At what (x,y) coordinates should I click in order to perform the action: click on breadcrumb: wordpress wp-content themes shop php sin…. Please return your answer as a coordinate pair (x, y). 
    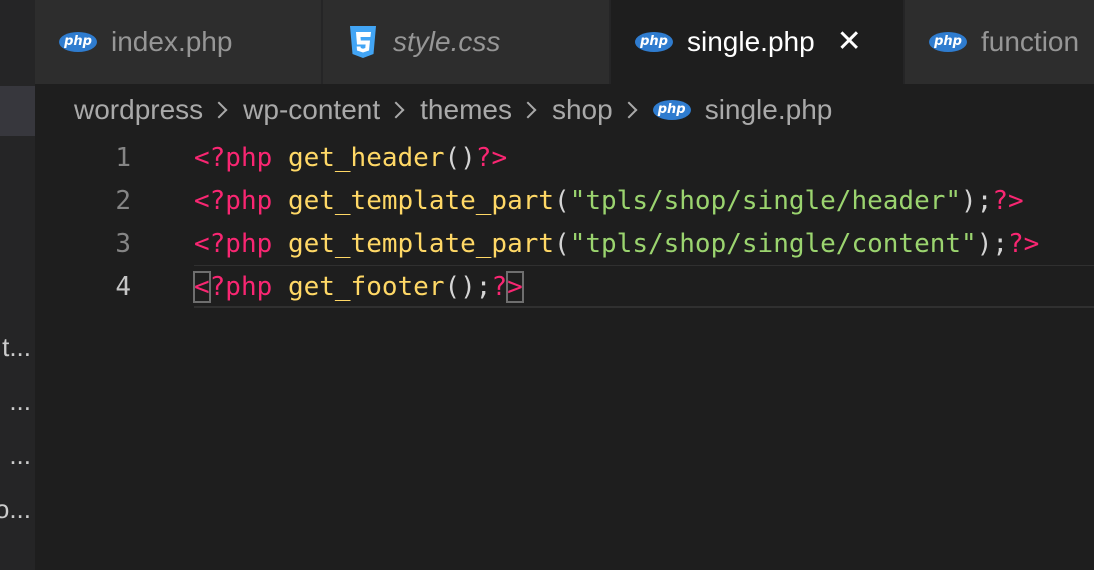
    Looking at the image, I should click on (453, 110).